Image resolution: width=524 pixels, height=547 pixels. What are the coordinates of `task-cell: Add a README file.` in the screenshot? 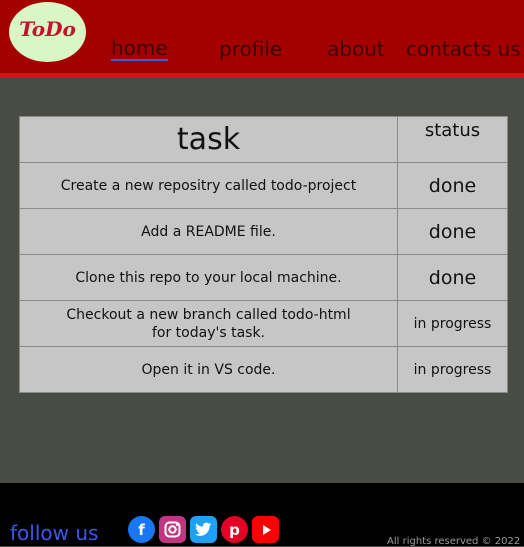 It's located at (208, 231).